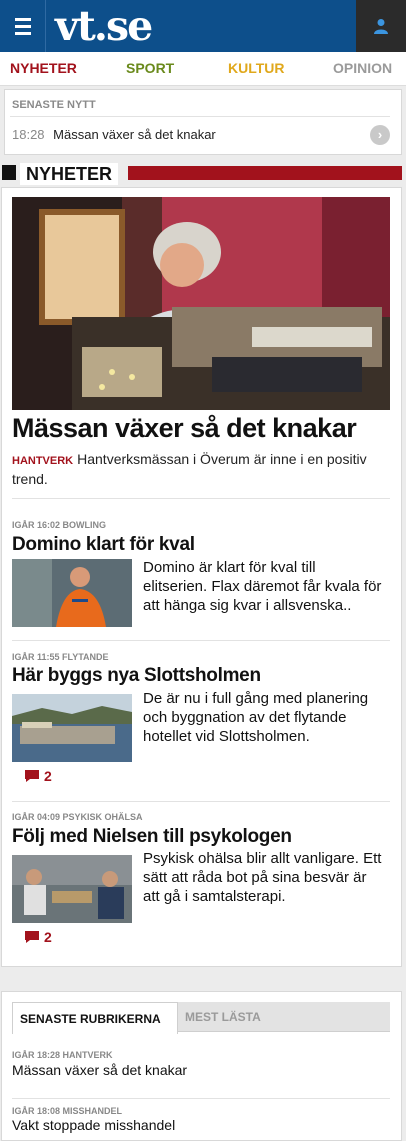 The height and width of the screenshot is (1141, 406). I want to click on senaste-nytt-title: SENASTE NYTT, so click(54, 105).